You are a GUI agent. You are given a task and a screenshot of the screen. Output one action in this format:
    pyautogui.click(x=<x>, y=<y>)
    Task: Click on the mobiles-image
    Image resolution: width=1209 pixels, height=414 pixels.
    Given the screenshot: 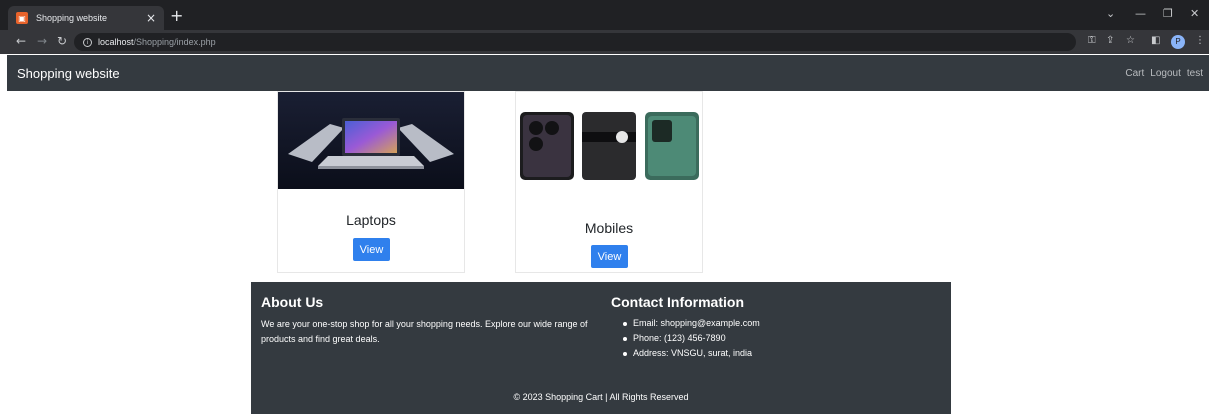 What is the action you would take?
    pyautogui.click(x=609, y=140)
    